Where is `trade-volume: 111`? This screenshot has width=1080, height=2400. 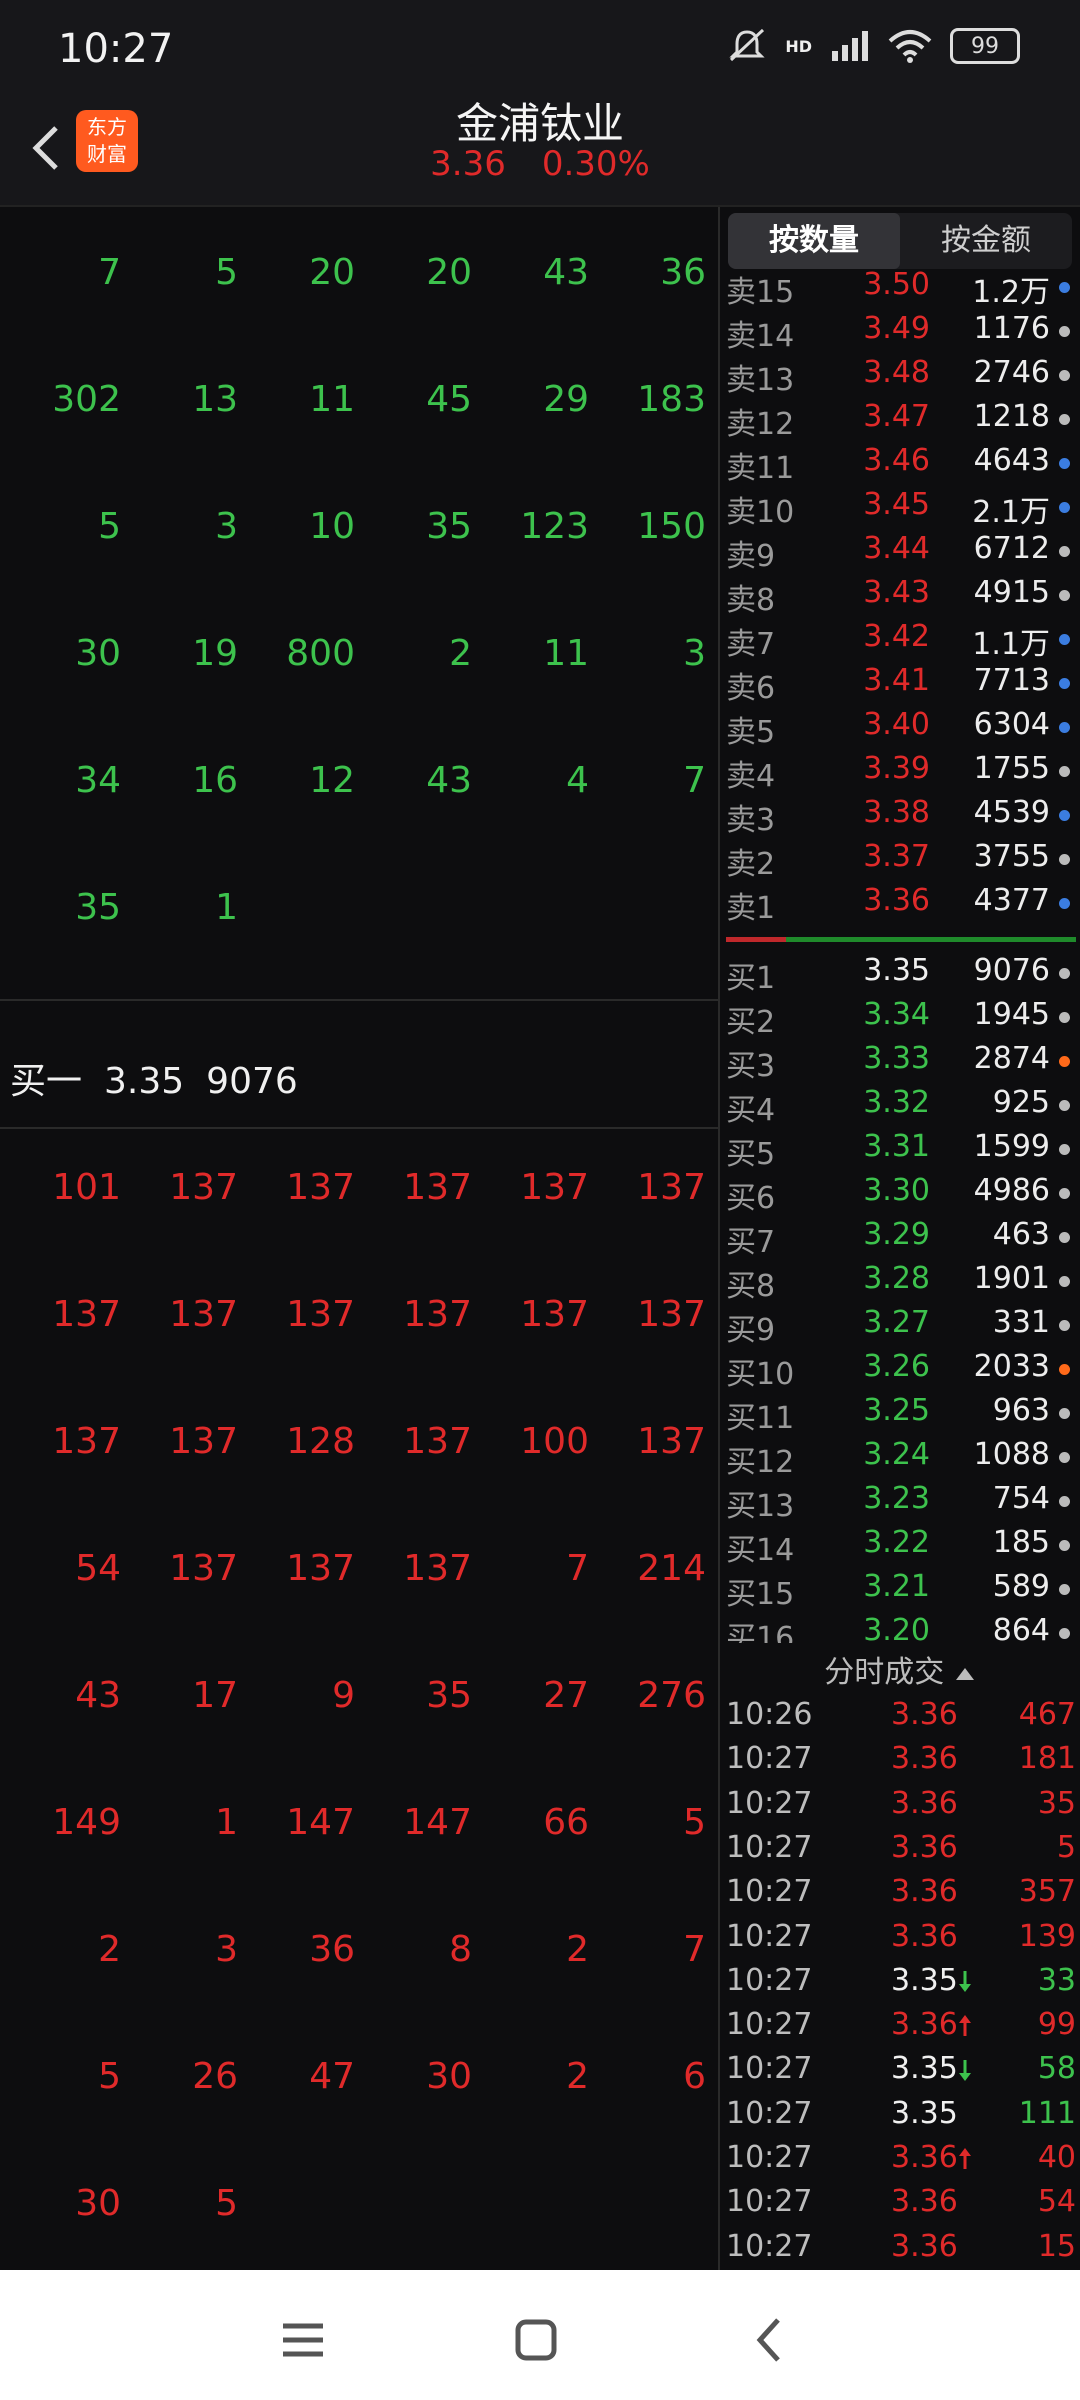
trade-volume: 111 is located at coordinates (1047, 2113).